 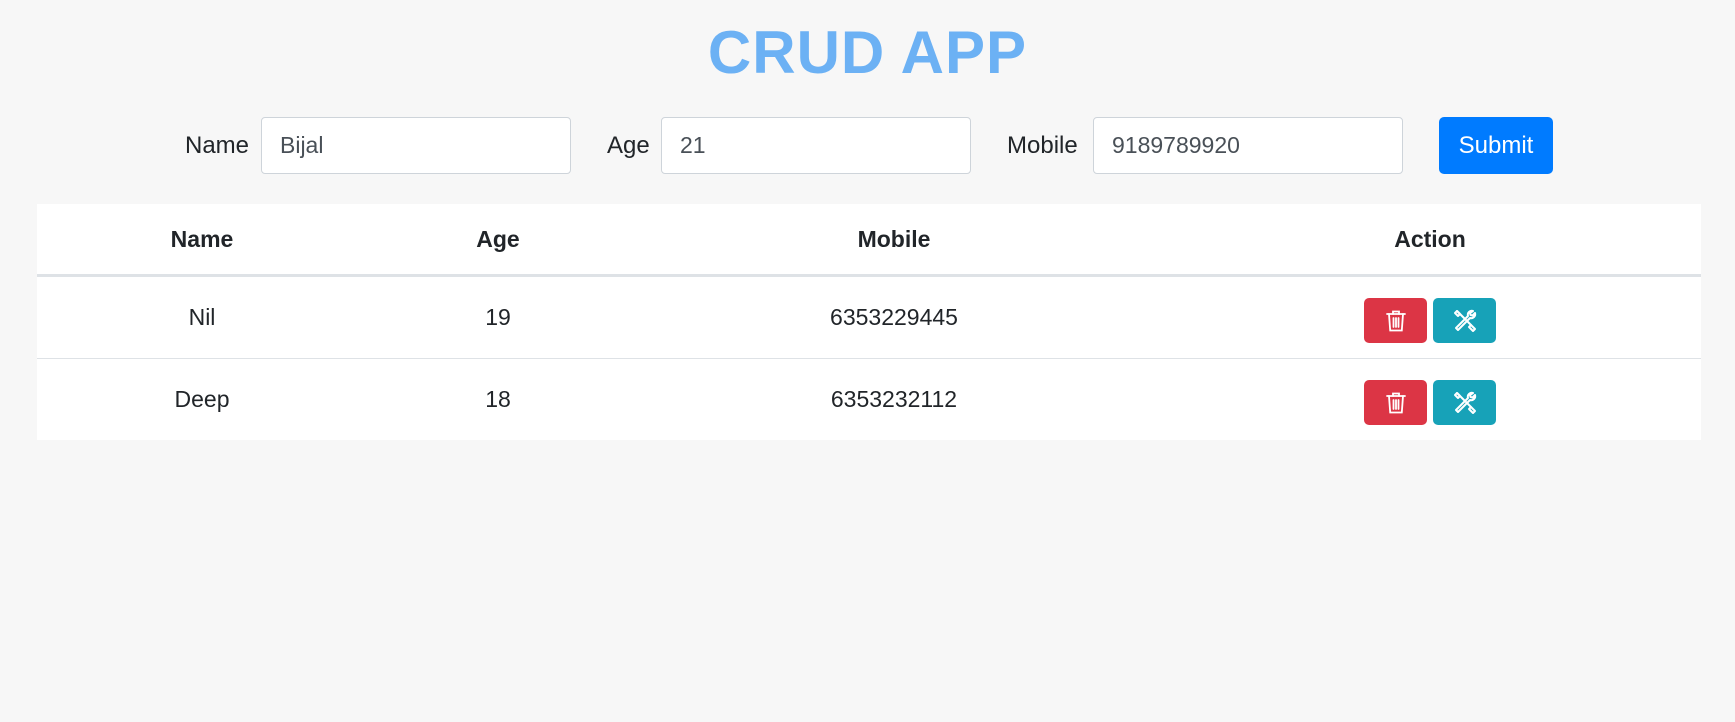 I want to click on age-label: Age, so click(x=628, y=145).